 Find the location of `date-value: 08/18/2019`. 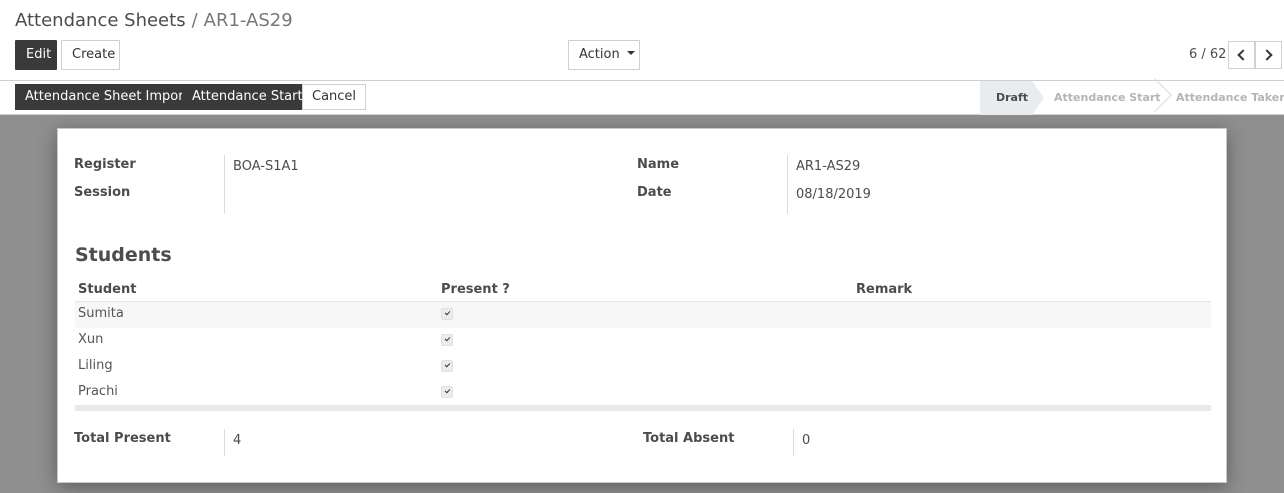

date-value: 08/18/2019 is located at coordinates (833, 194).